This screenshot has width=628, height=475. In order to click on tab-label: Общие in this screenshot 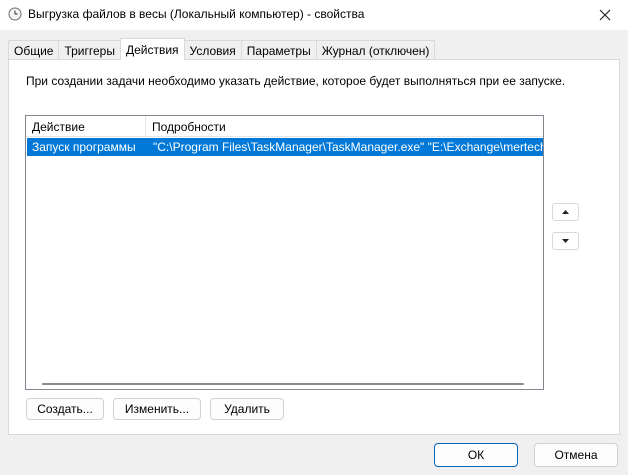, I will do `click(34, 50)`.